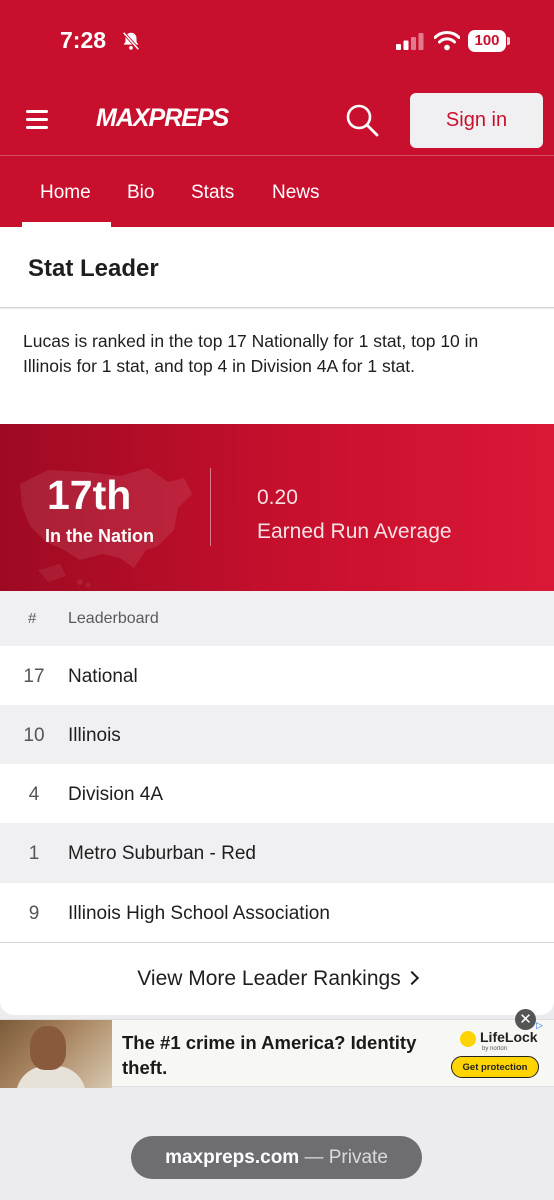  Describe the element at coordinates (93, 268) in the screenshot. I see `section-title: Stat Leader` at that location.